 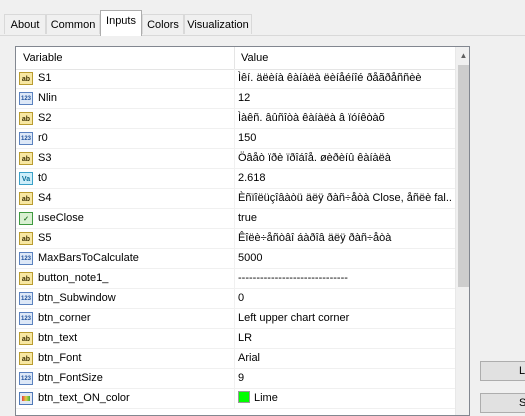 What do you see at coordinates (345, 238) in the screenshot?
I see `variable-value: Êîëè÷åñòâî áàðîâ äëÿ ðàñ÷åòà` at bounding box center [345, 238].